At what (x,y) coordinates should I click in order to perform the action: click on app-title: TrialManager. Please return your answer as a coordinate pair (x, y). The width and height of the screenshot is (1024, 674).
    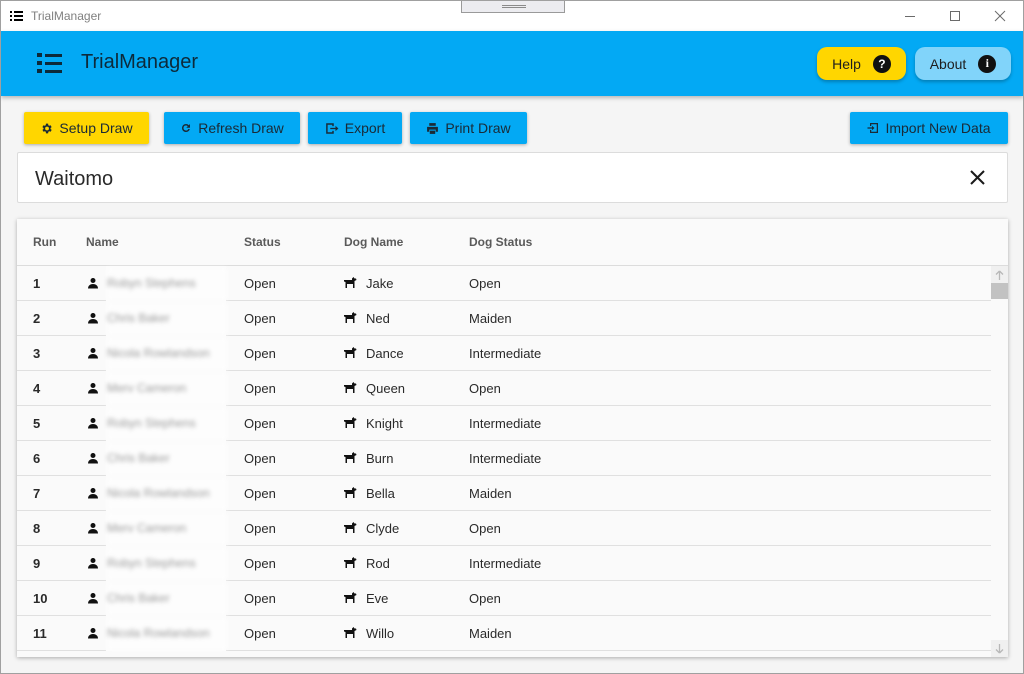
    Looking at the image, I should click on (140, 62).